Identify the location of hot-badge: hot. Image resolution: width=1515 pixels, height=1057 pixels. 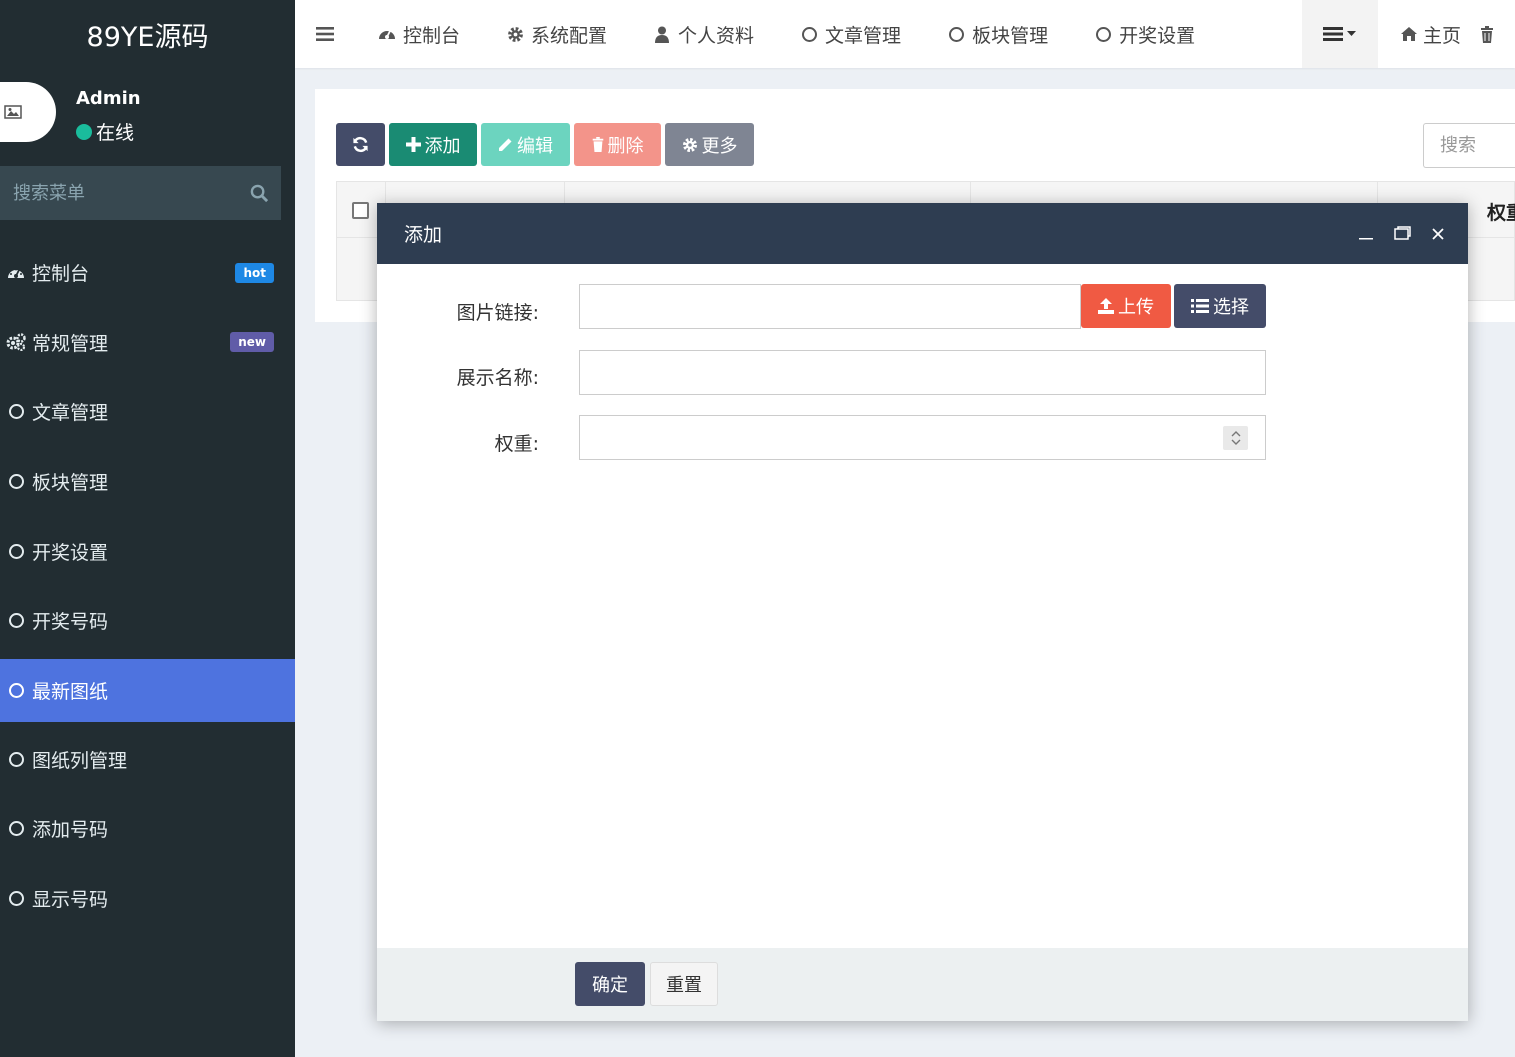
(254, 272).